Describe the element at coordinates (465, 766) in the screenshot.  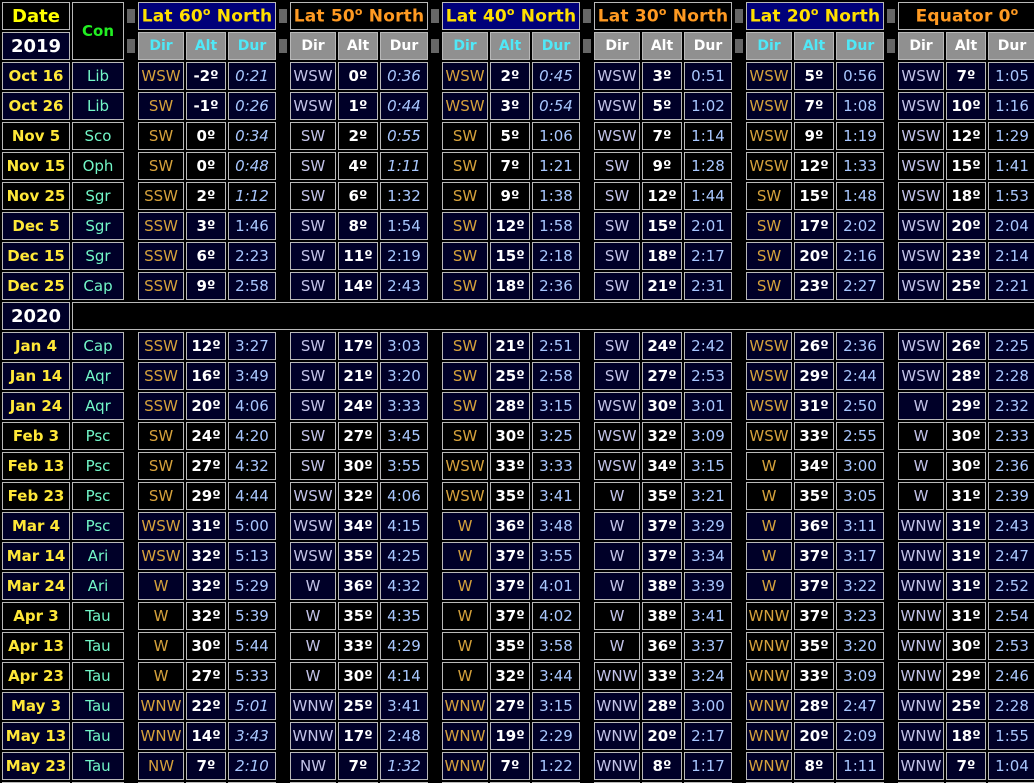
I see `cell-dir-lat2: WNW` at that location.